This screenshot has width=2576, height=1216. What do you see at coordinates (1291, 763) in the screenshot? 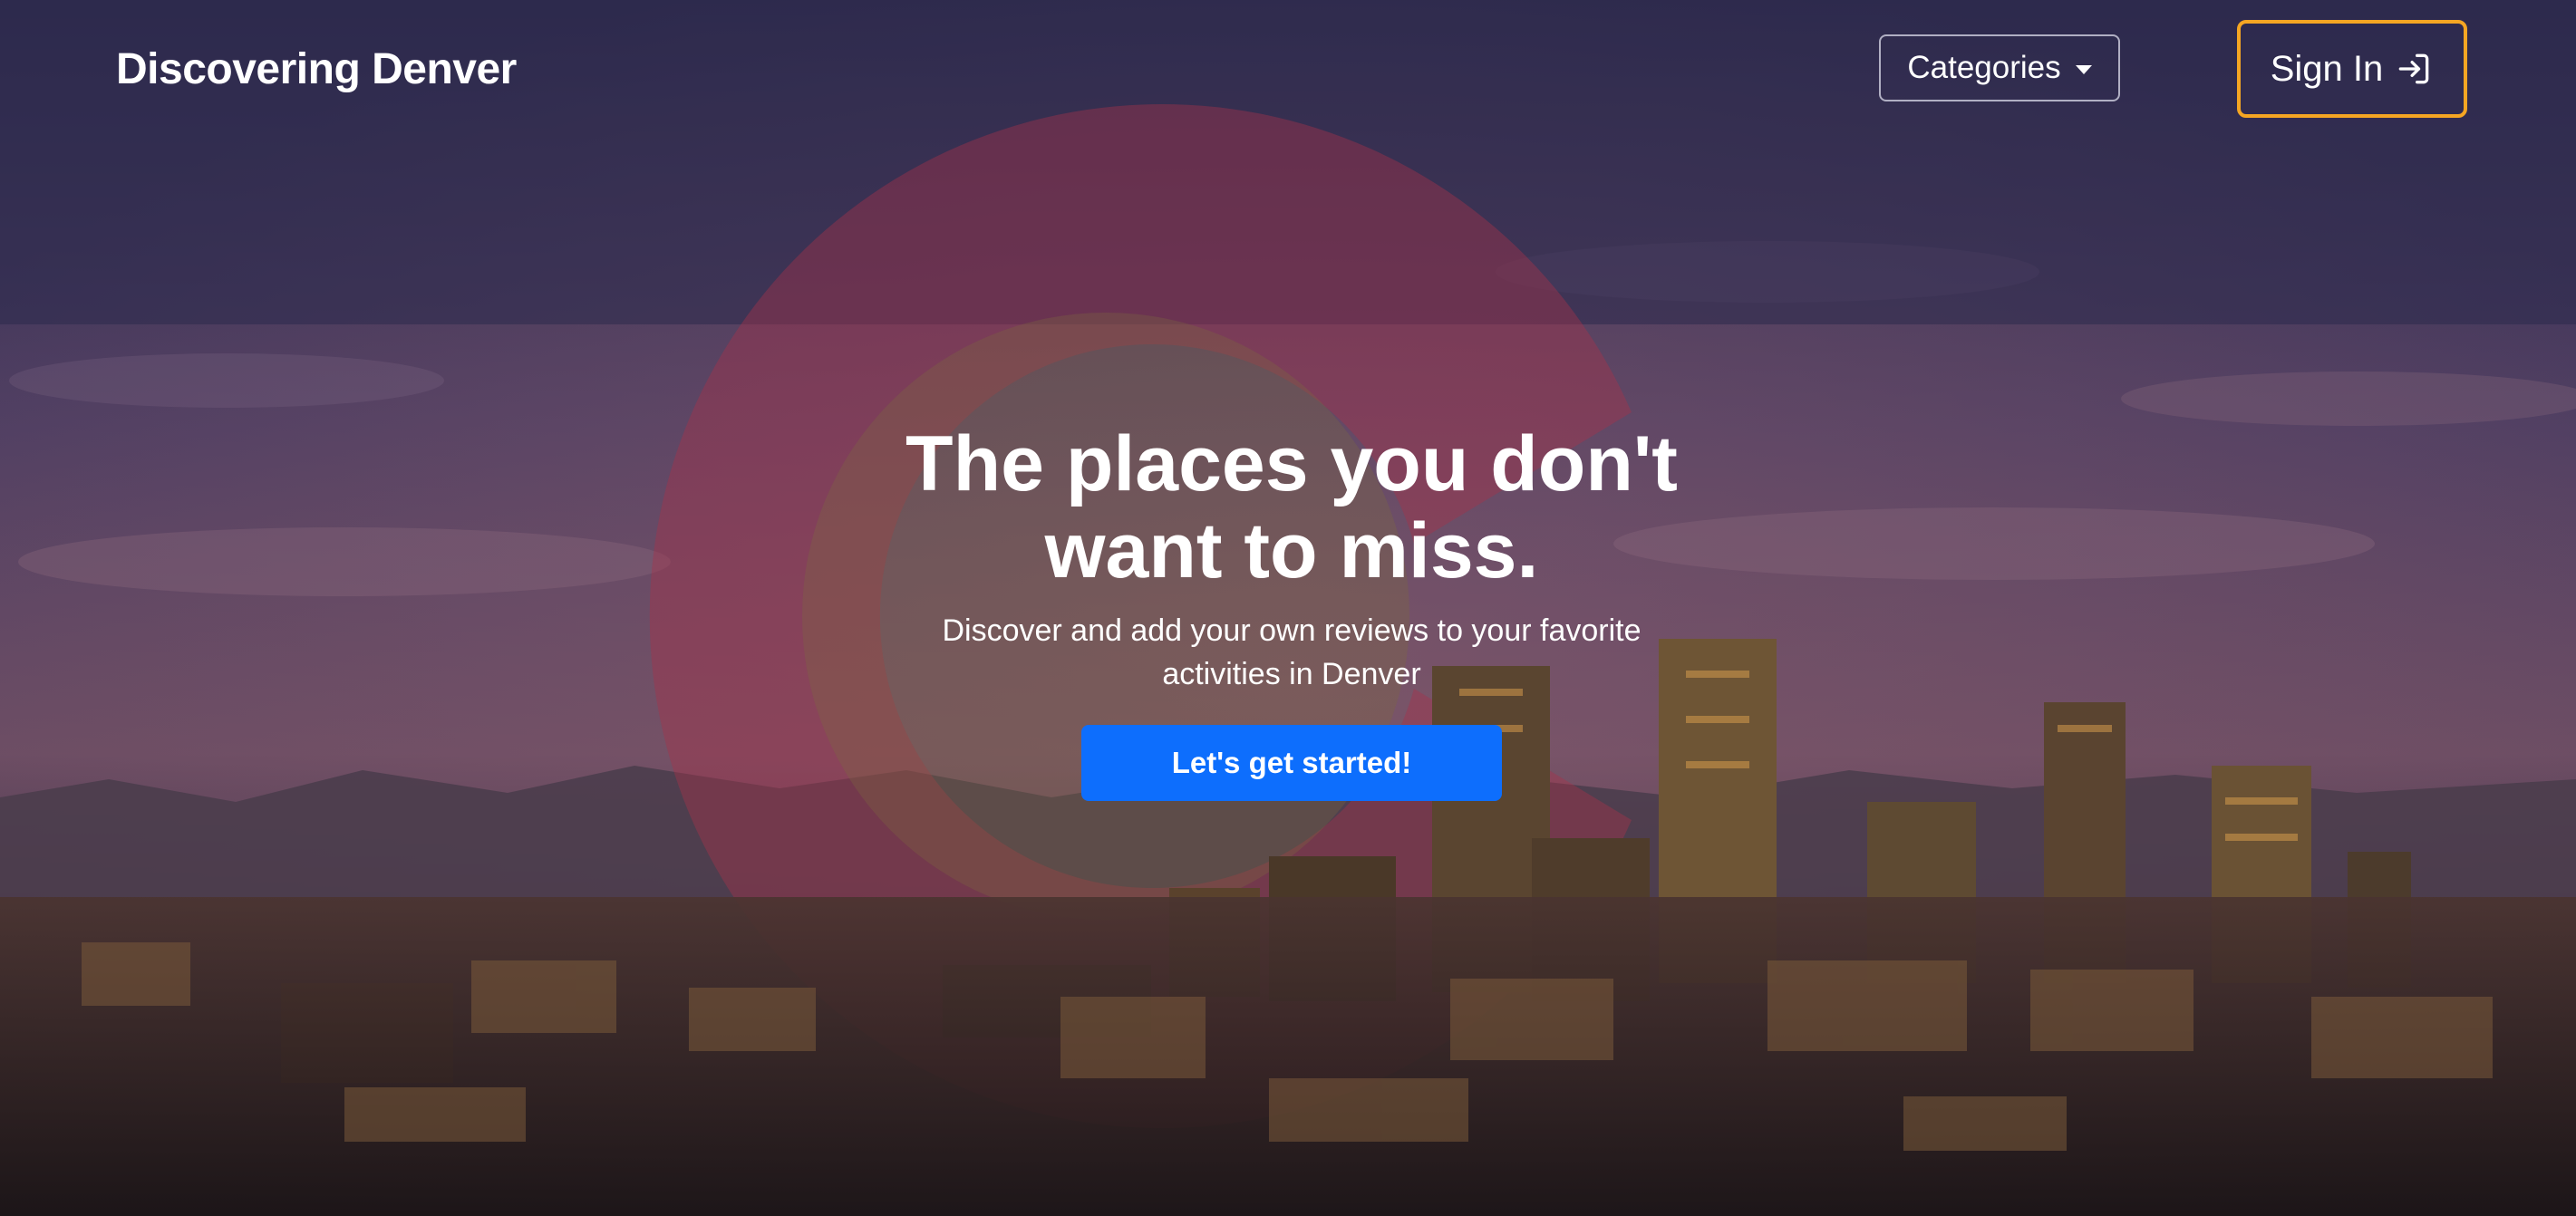
I see `get-started-button: Let's get started!` at bounding box center [1291, 763].